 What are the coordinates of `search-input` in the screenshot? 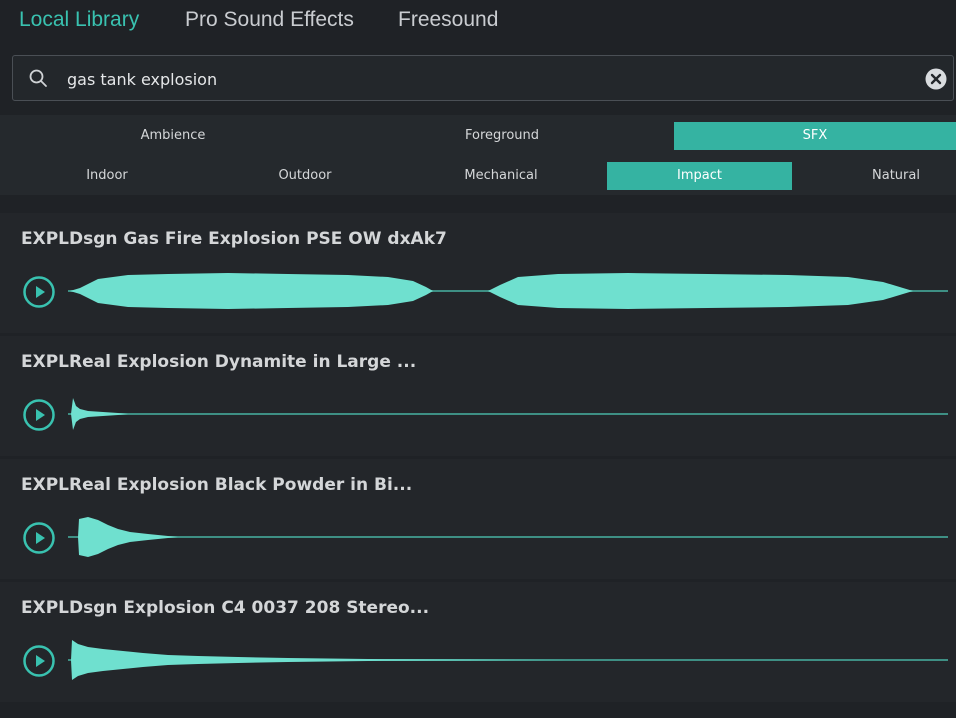 It's located at (482, 79).